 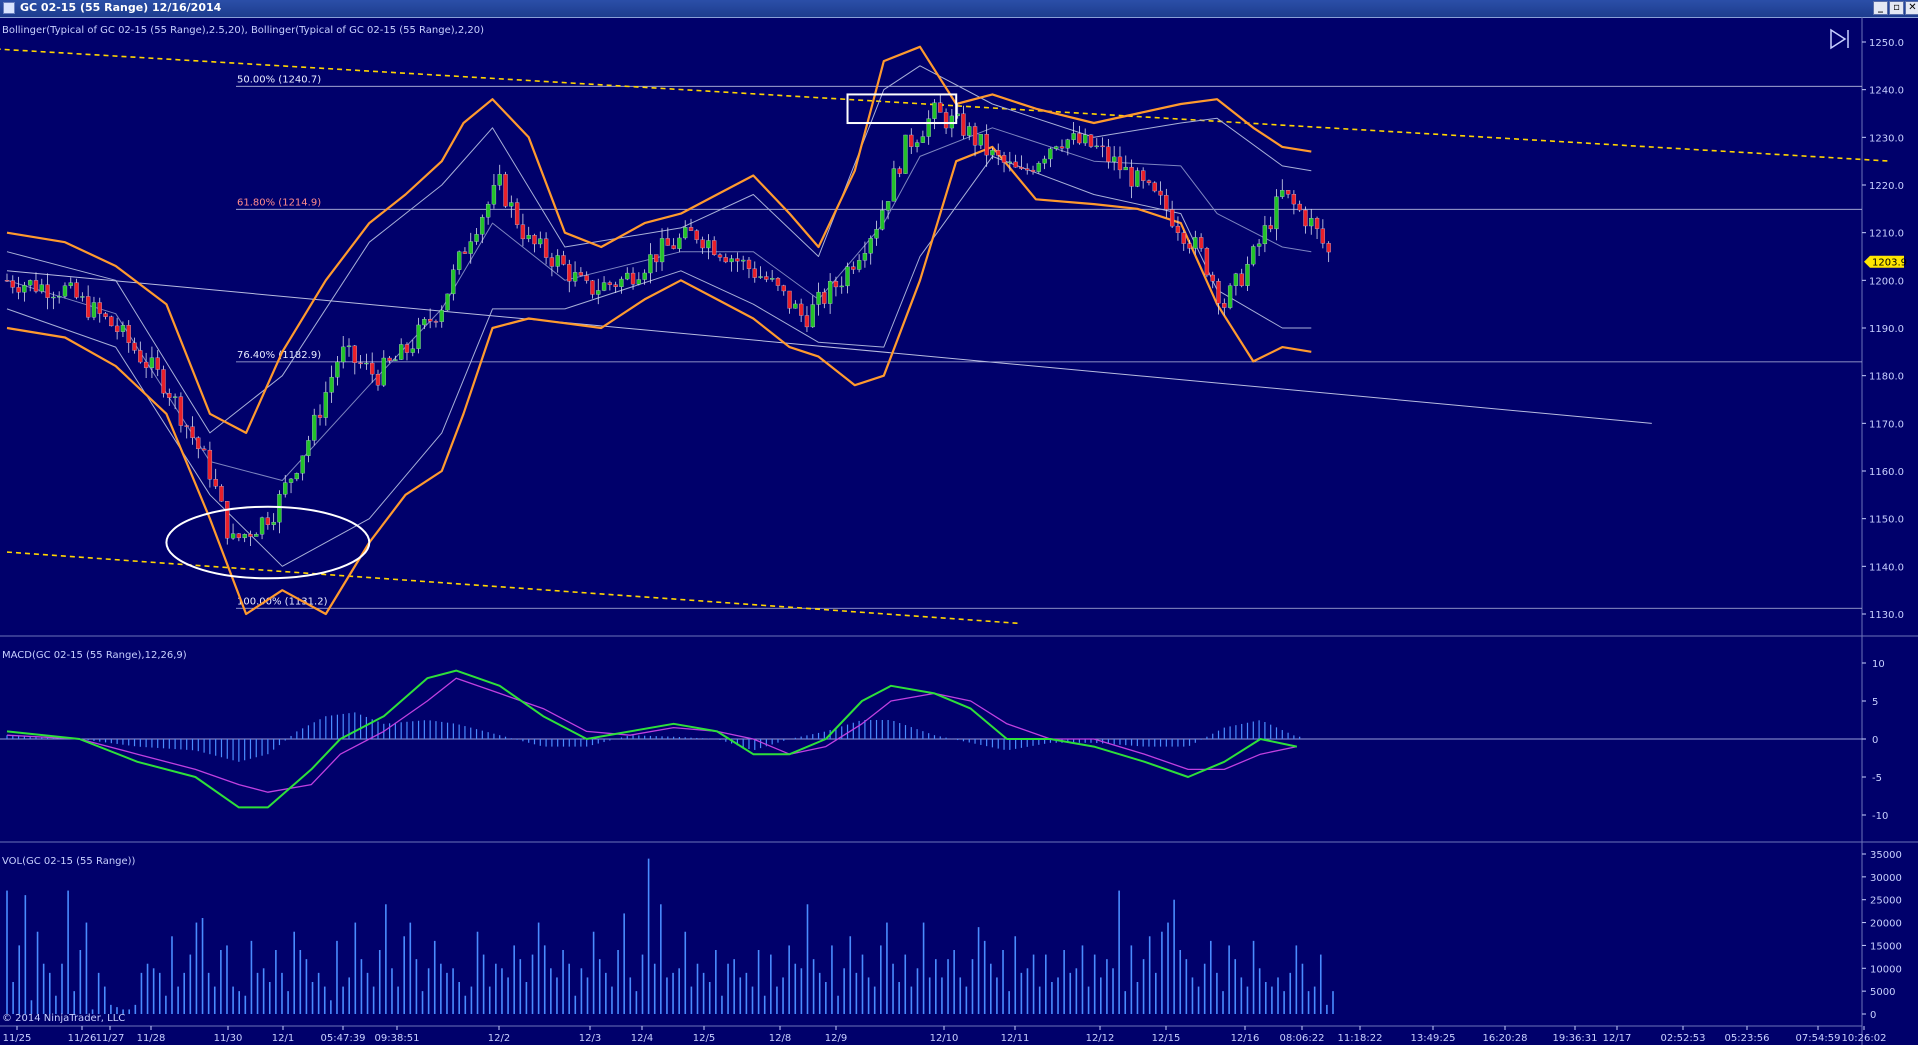 What do you see at coordinates (959, 9) in the screenshot?
I see `title-bar: GC 02-15 (55 Range) 12/16/2014 _ ▫ ✕` at bounding box center [959, 9].